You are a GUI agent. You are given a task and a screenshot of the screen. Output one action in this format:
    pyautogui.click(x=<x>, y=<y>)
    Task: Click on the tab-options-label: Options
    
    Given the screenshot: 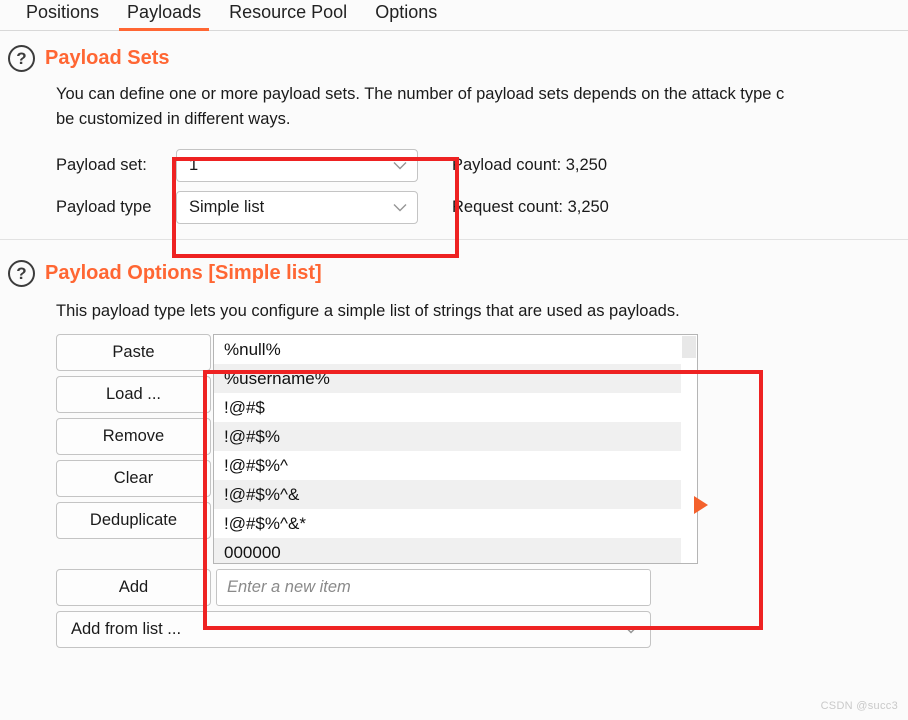 What is the action you would take?
    pyautogui.click(x=406, y=12)
    